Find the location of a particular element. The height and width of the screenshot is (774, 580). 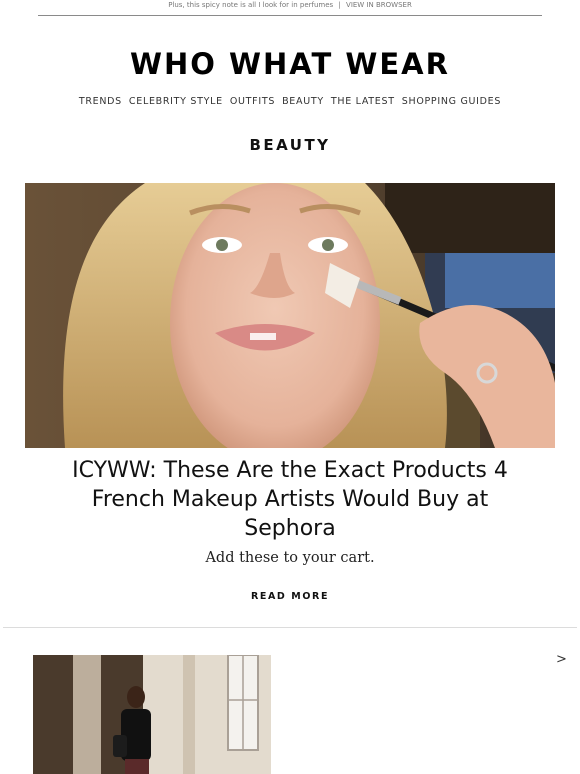

nav-item-celebrity-style: CELEBRITY STYLE is located at coordinates (176, 101).